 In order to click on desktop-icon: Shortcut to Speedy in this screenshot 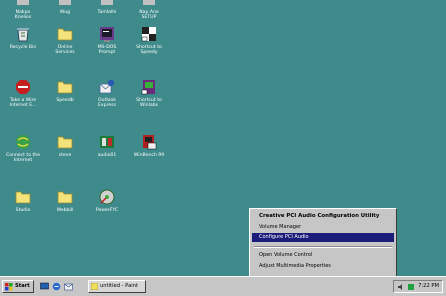, I will do `click(149, 45)`.